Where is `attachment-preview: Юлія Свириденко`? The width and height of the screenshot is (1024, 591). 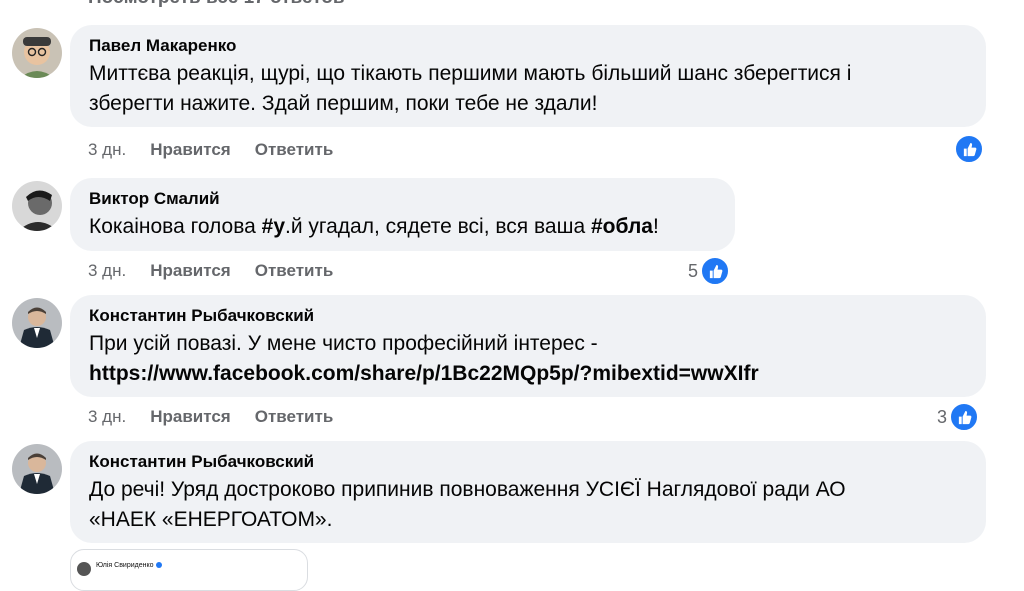 attachment-preview: Юлія Свириденко is located at coordinates (189, 570).